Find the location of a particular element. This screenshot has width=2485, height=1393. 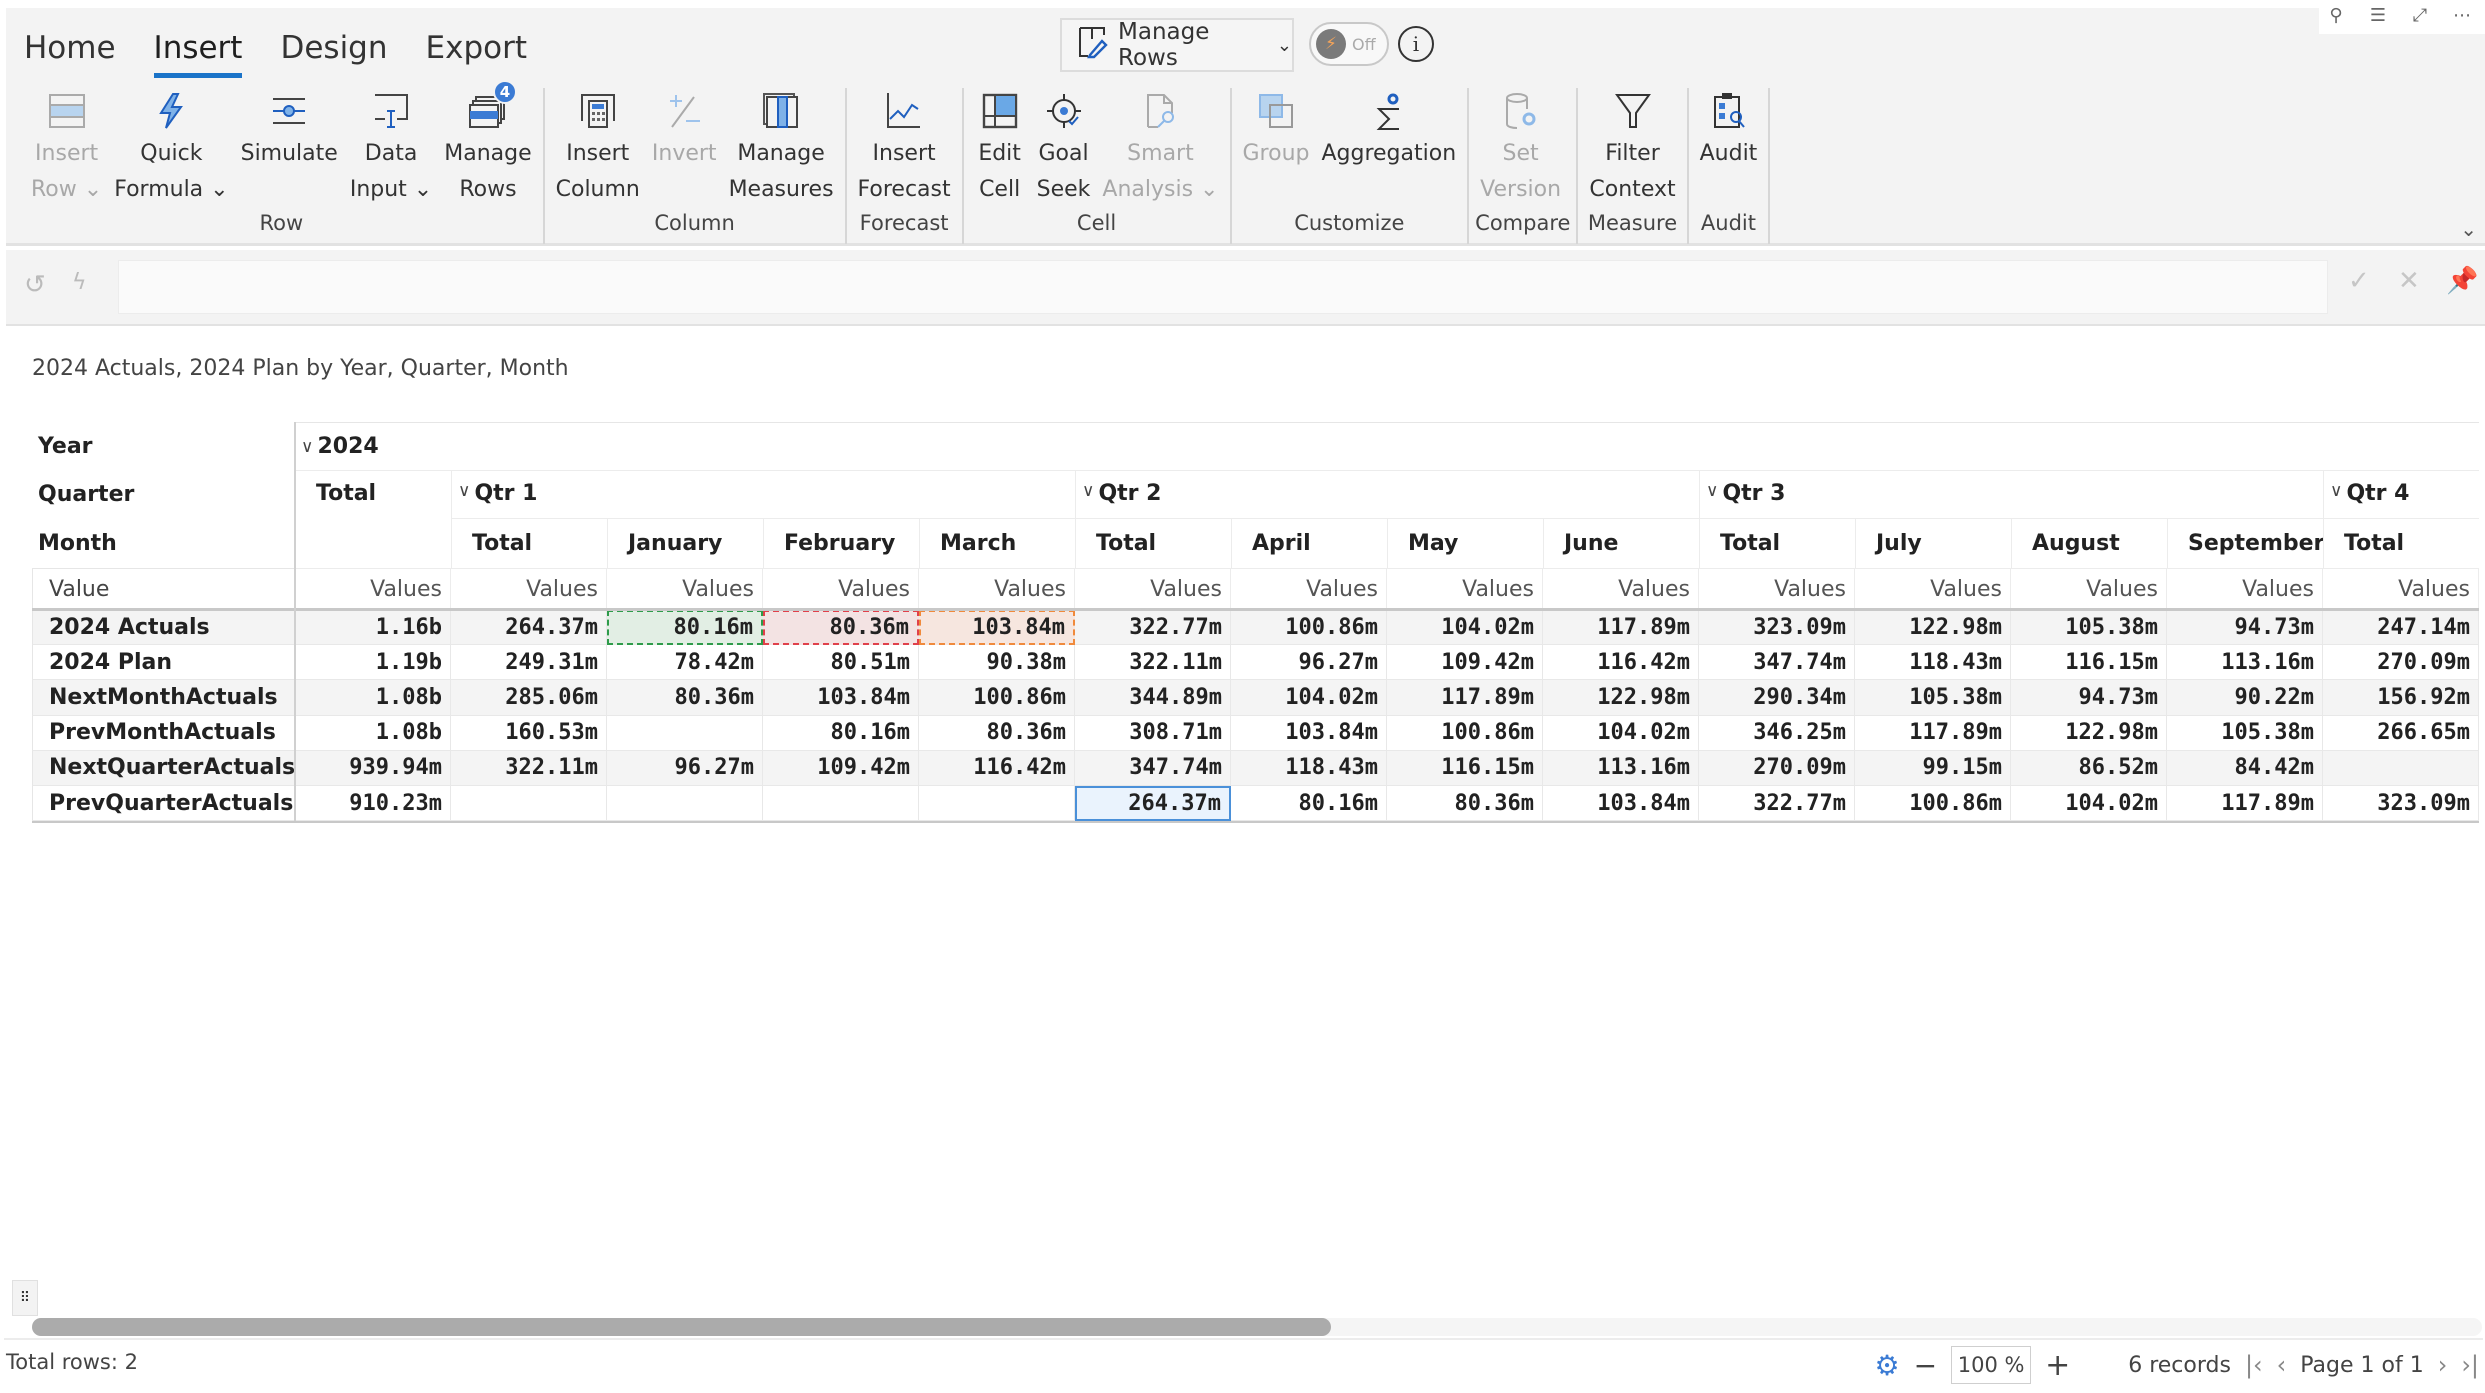

formula-input is located at coordinates (1223, 287).